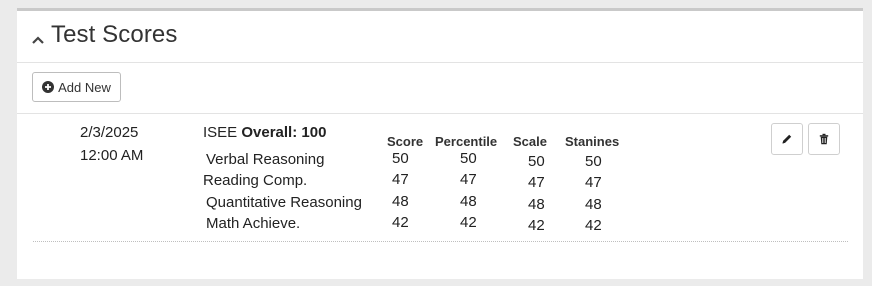 This screenshot has width=872, height=286. I want to click on plus-circle-icon, so click(48, 87).